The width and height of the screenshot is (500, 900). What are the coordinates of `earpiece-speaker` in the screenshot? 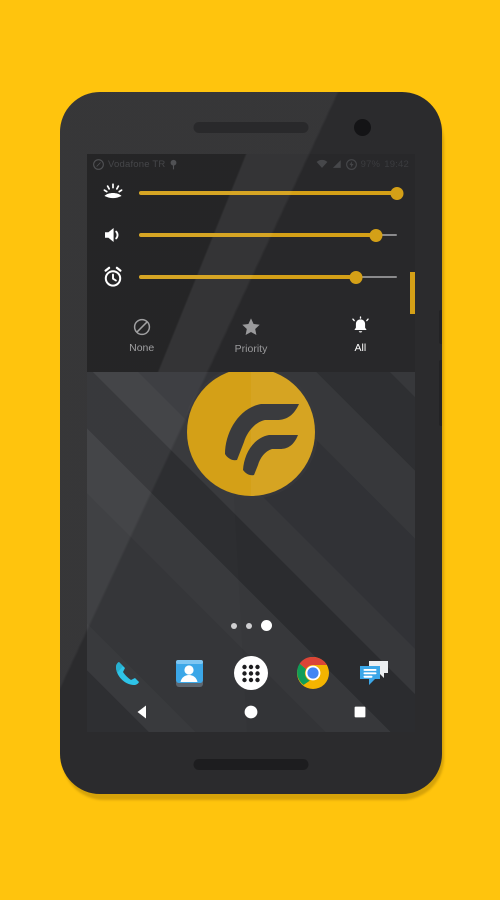 It's located at (251, 127).